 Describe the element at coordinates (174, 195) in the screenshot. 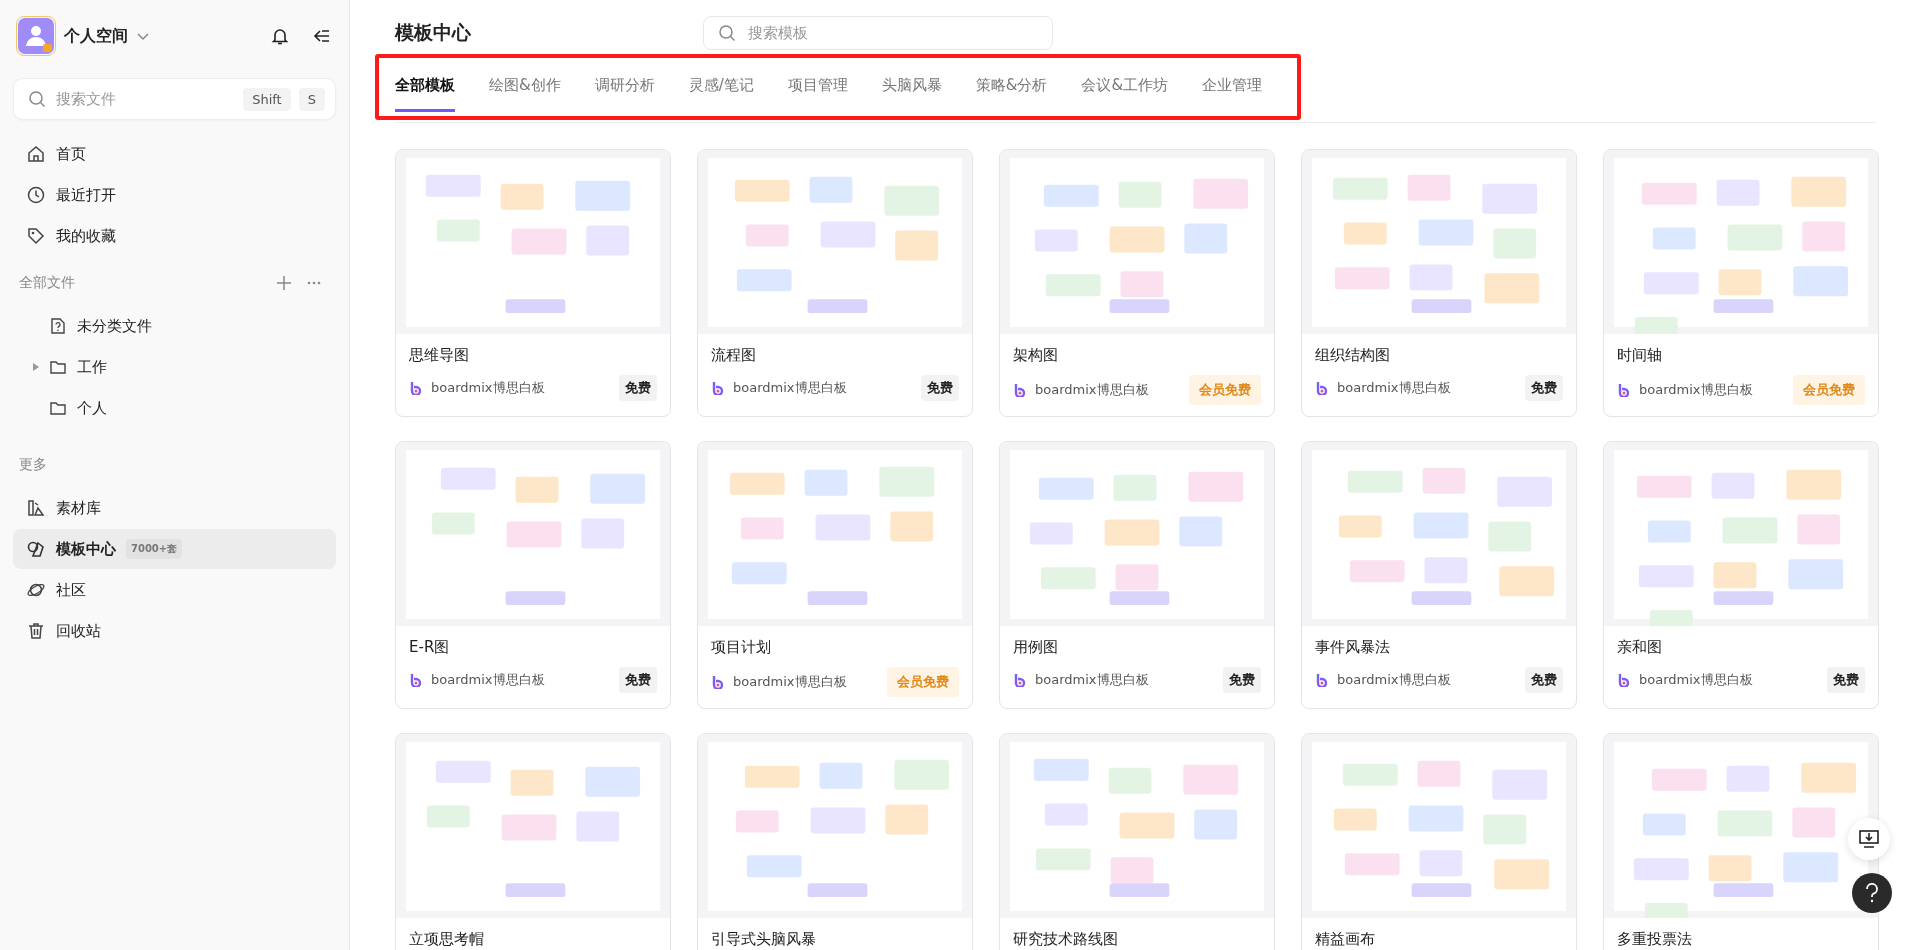

I see `sidebar-item: 最近打开` at that location.